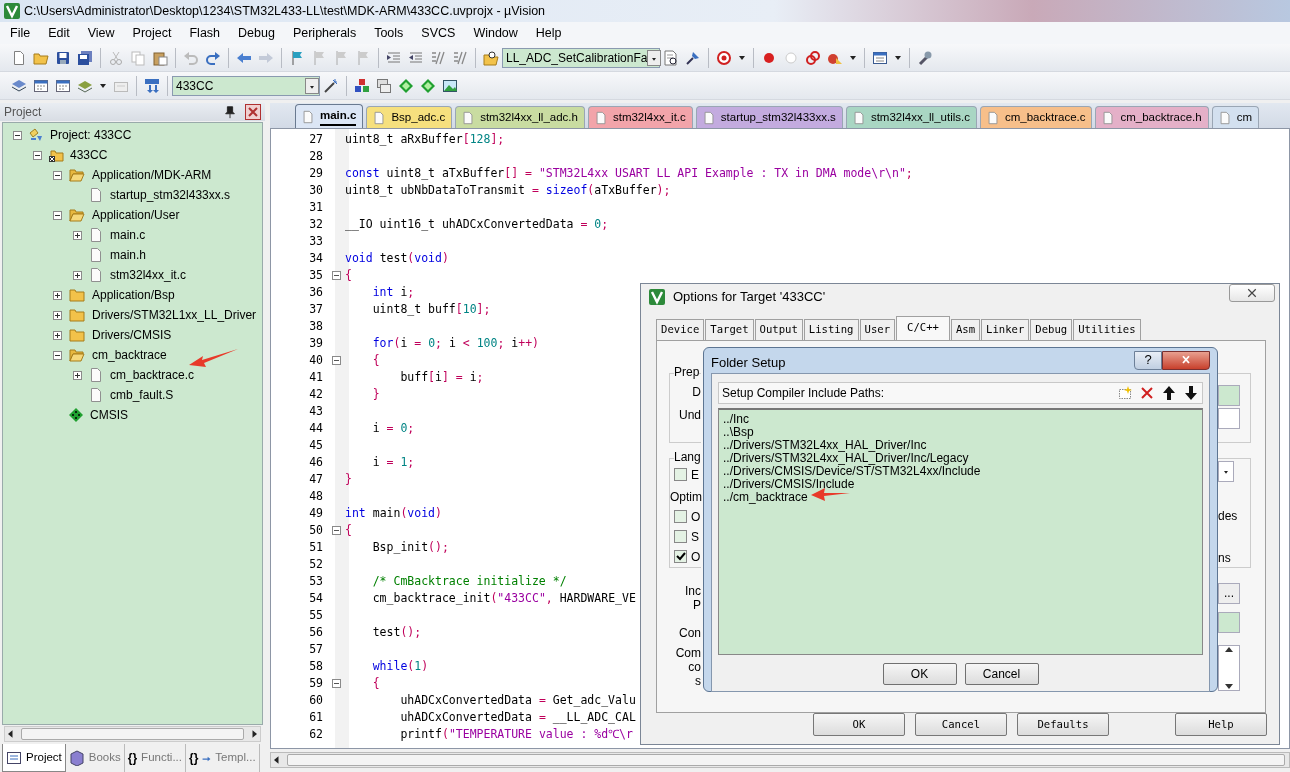  What do you see at coordinates (960, 471) in the screenshot?
I see `path-item: ../Drivers/CMSIS/Device/ST/STM32L4xx/Include` at bounding box center [960, 471].